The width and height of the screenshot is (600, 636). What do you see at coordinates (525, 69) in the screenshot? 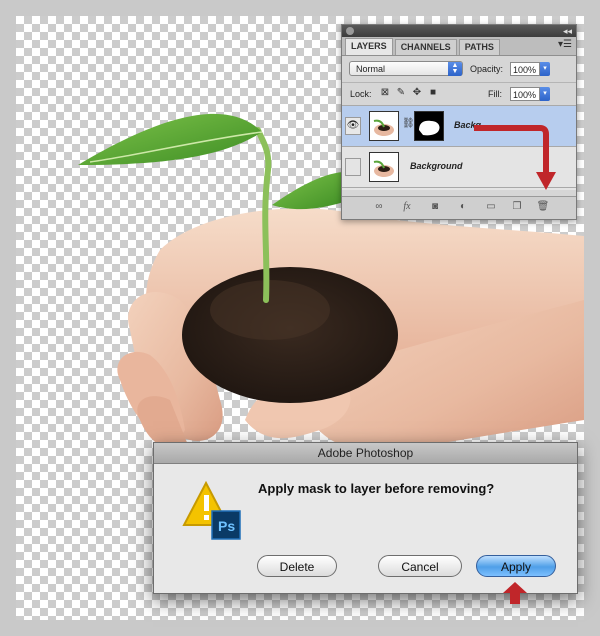
I see `opacity-input: 100%` at bounding box center [525, 69].